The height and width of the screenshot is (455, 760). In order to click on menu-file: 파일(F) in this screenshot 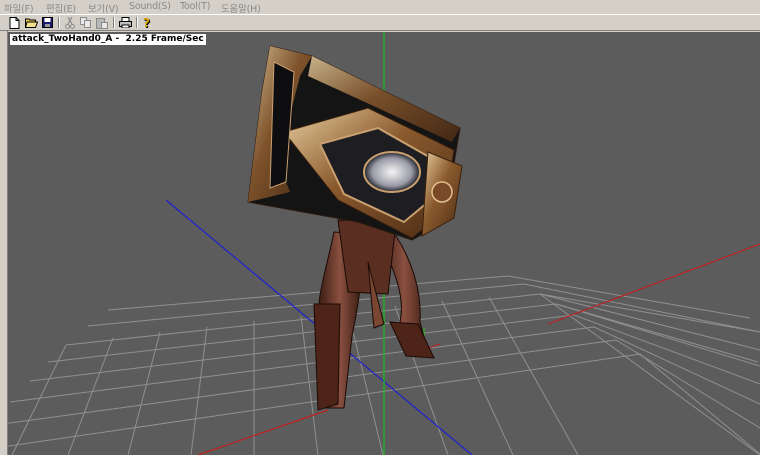, I will do `click(19, 8)`.